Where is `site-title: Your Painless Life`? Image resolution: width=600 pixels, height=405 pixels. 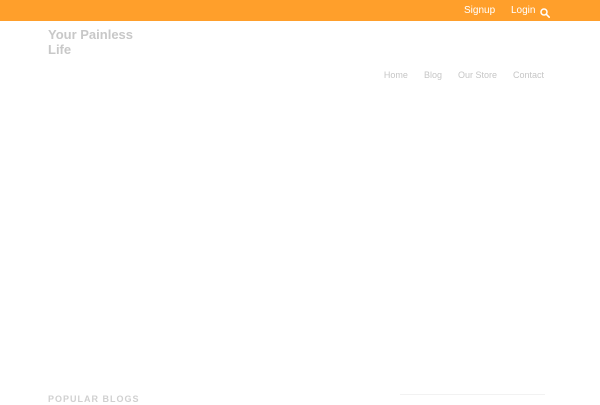
site-title: Your Painless Life is located at coordinates (103, 42).